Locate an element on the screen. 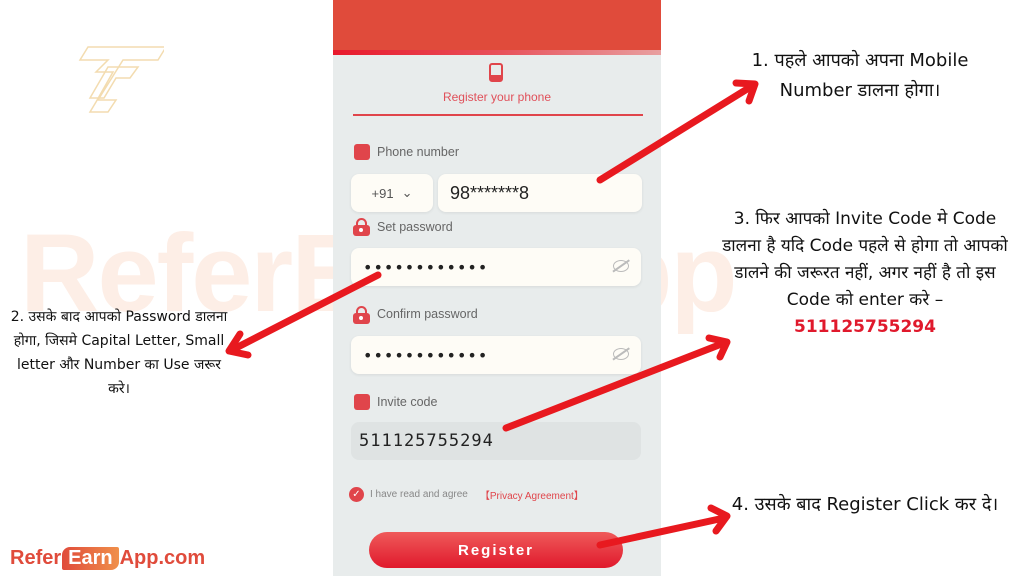  set-password-value: •••••••••••• is located at coordinates (426, 267).